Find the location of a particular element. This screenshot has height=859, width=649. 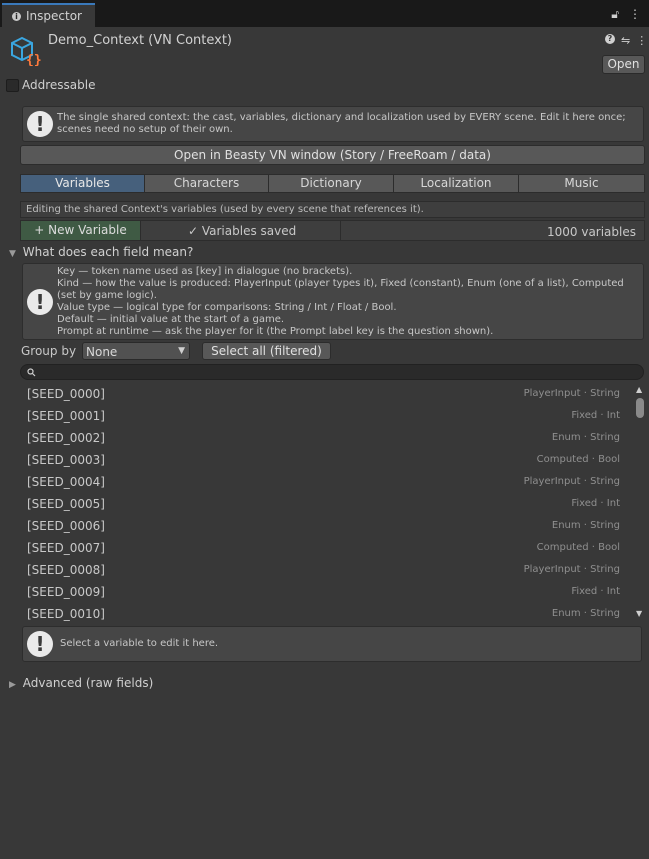

list-item: [SEED_0010] Enum · String is located at coordinates (326, 614).